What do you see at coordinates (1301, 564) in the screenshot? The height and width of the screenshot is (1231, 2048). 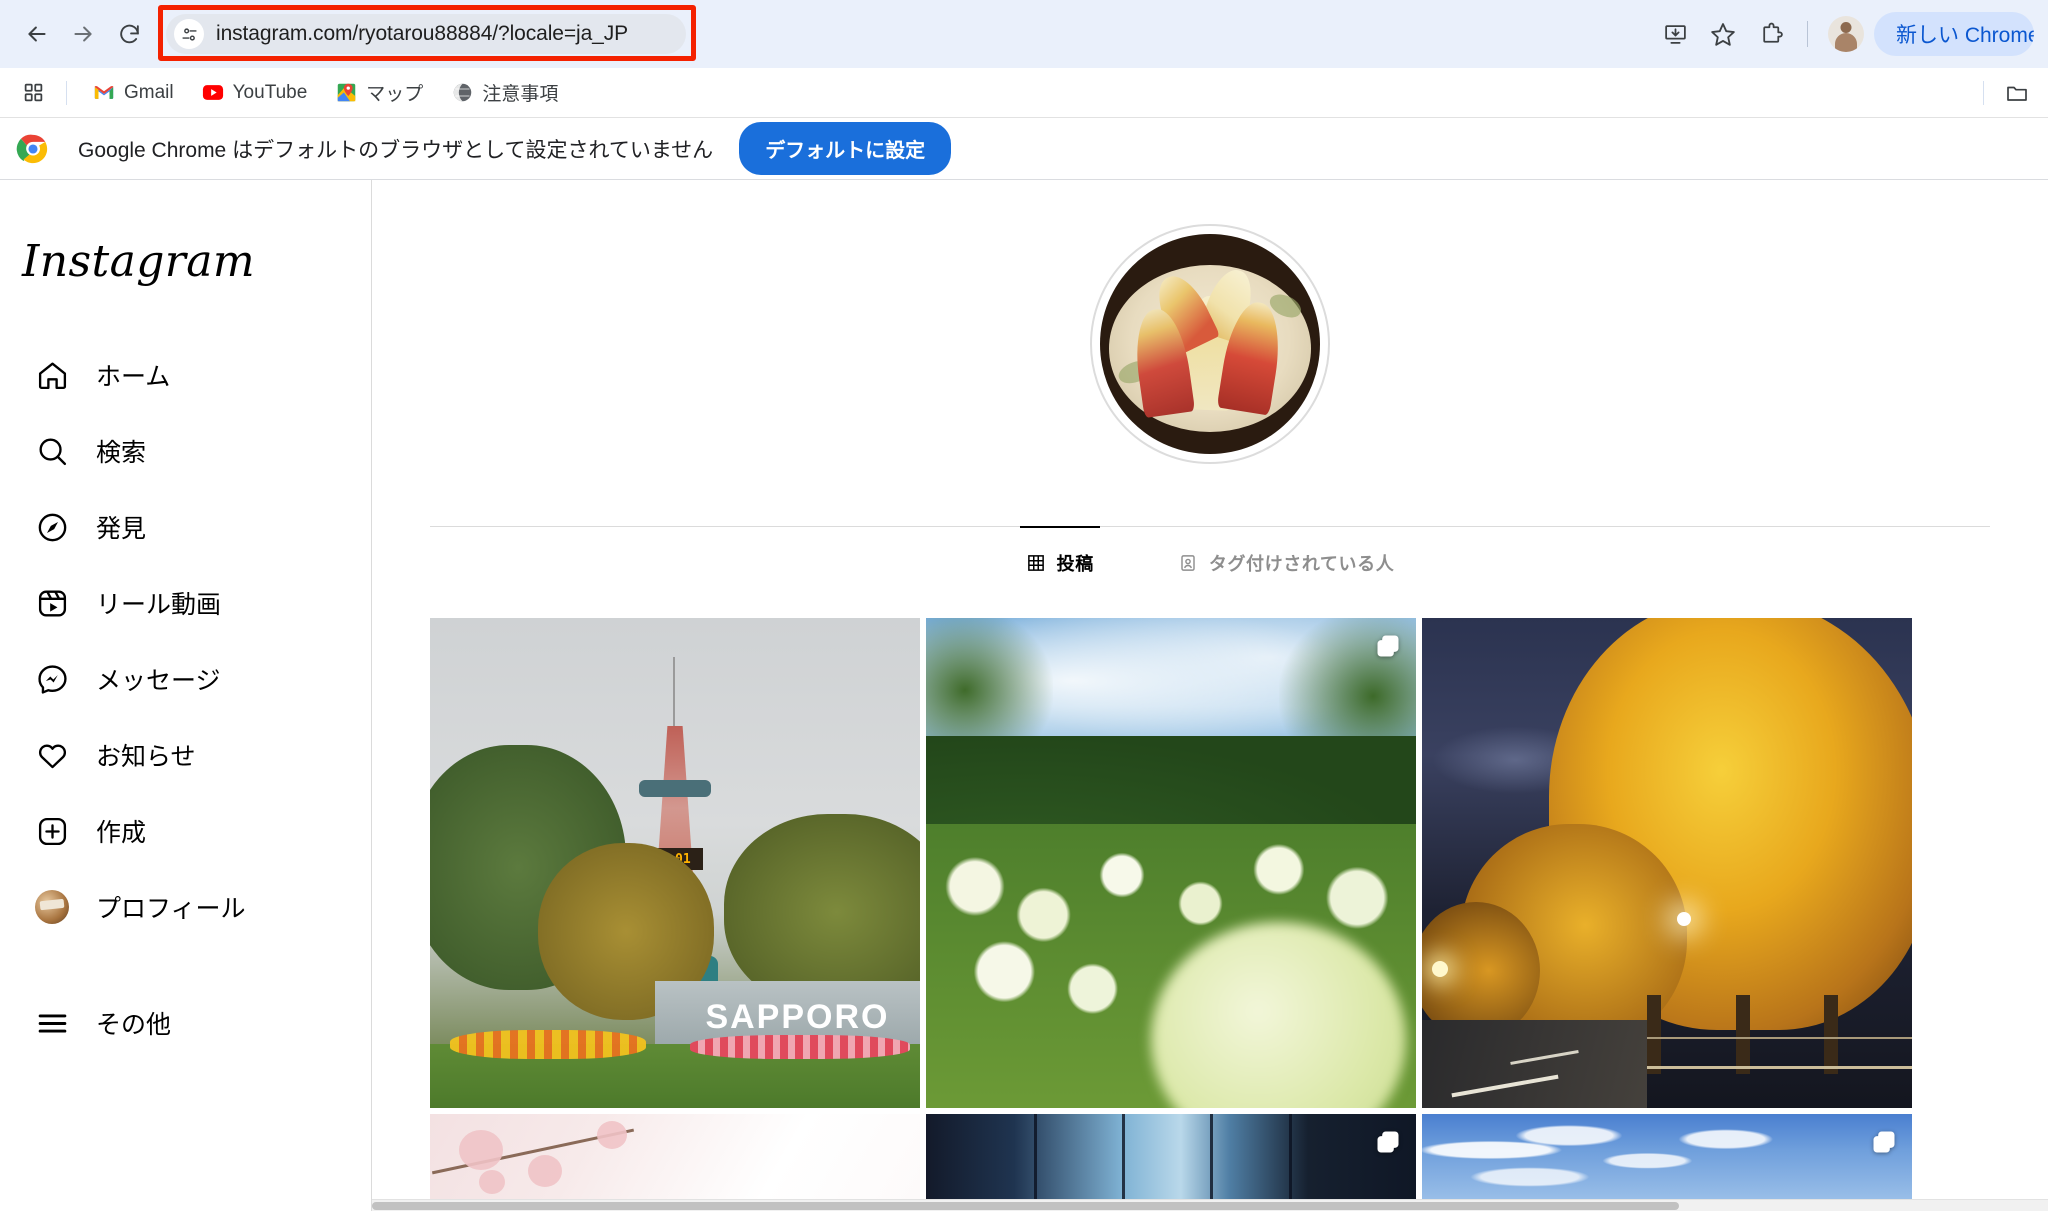 I see `tab-label: タグ付けされている人` at bounding box center [1301, 564].